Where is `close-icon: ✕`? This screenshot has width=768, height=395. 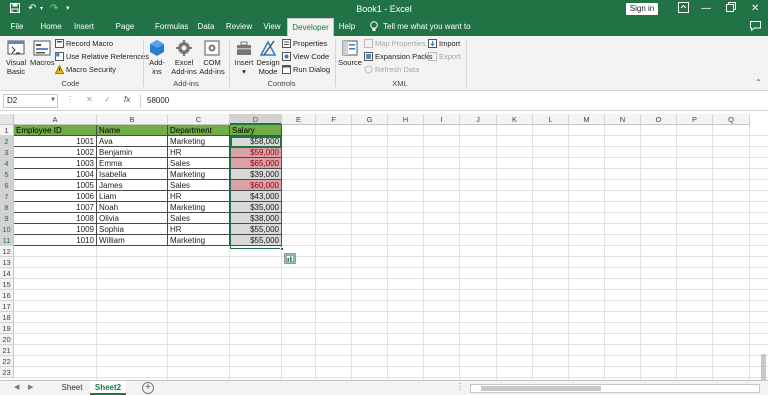 close-icon: ✕ is located at coordinates (755, 9).